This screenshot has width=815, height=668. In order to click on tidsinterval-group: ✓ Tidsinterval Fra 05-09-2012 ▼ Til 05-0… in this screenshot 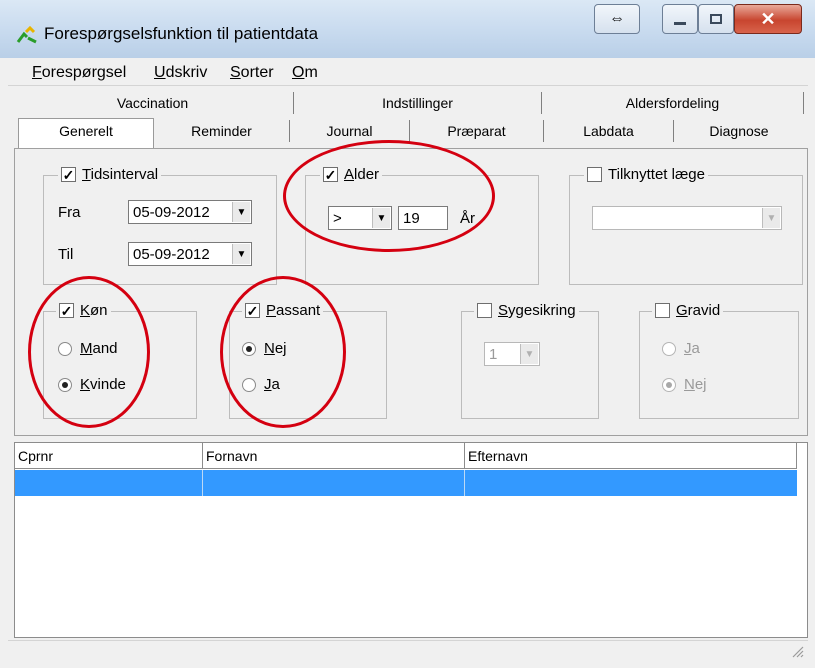, I will do `click(160, 225)`.